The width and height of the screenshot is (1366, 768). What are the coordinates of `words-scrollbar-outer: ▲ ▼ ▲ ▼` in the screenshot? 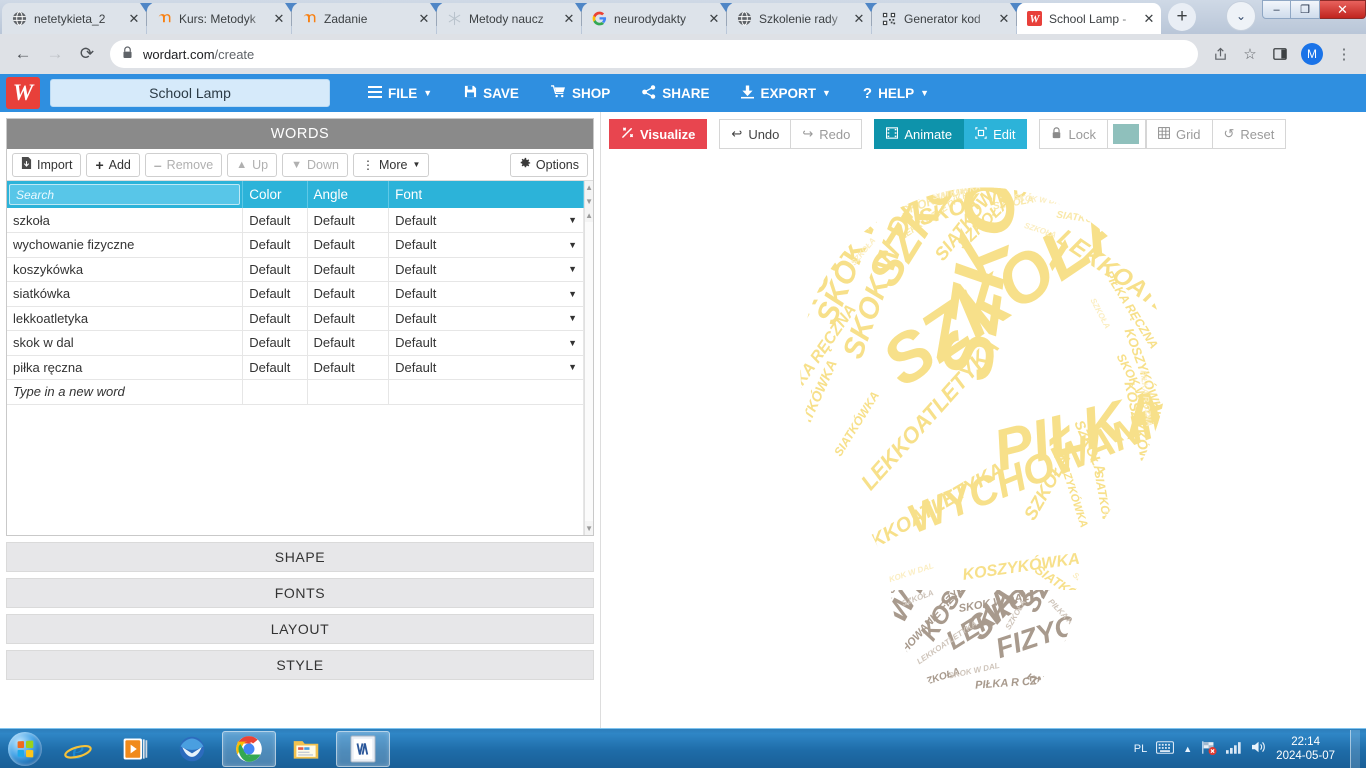 It's located at (588, 358).